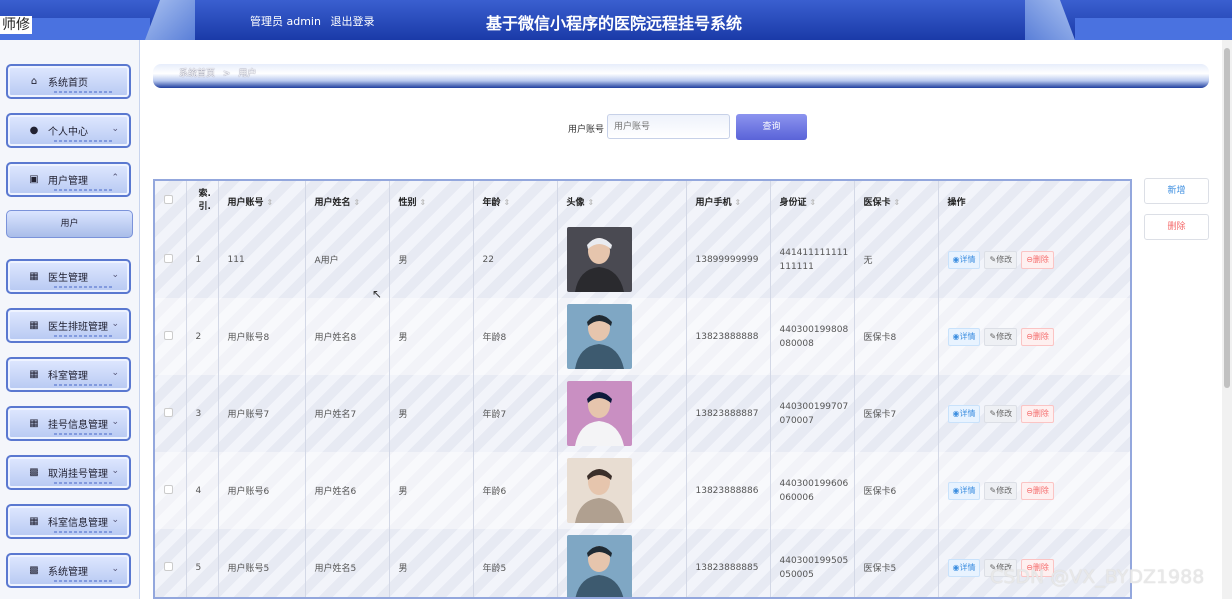  What do you see at coordinates (812, 259) in the screenshot?
I see `cell-id-card: 441411111111 111111` at bounding box center [812, 259].